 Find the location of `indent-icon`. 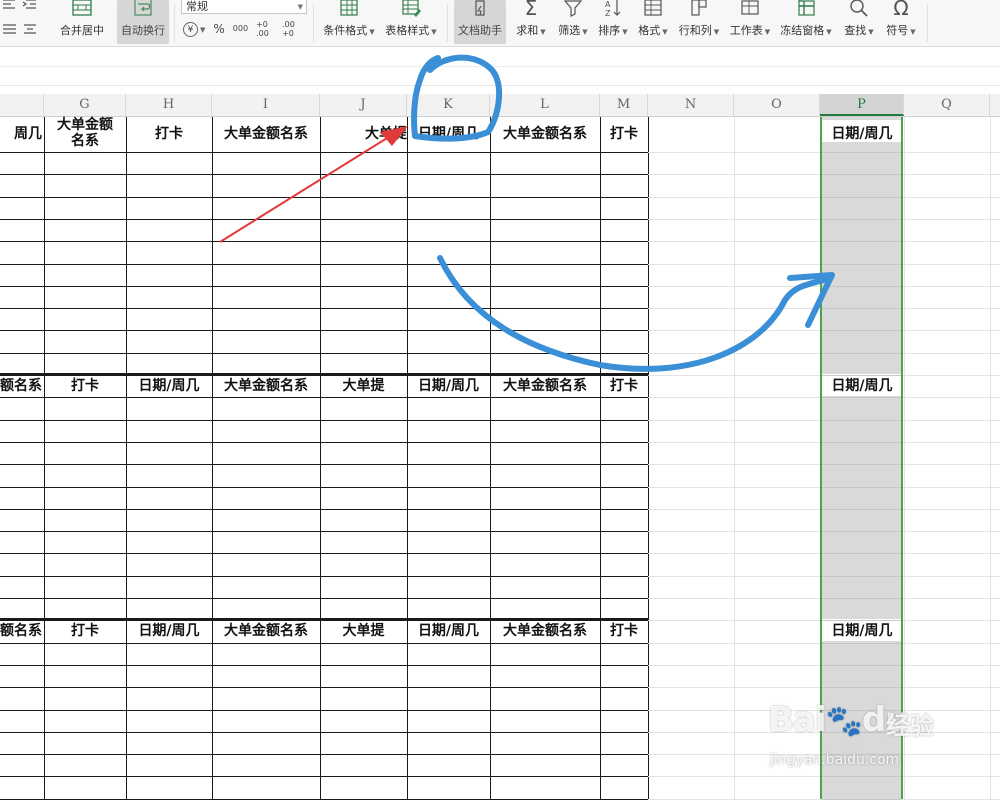

indent-icon is located at coordinates (30, 6).